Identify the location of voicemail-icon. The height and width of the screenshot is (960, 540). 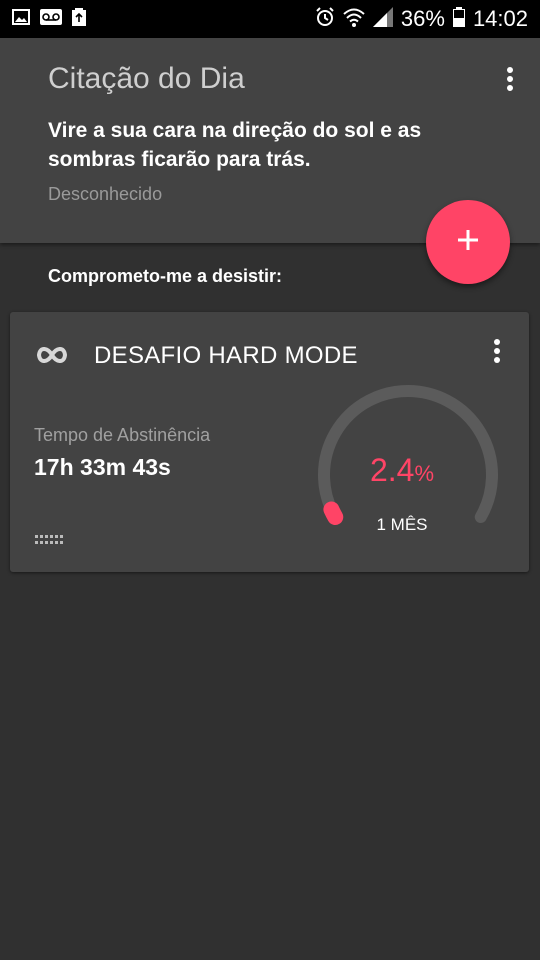
(51, 19).